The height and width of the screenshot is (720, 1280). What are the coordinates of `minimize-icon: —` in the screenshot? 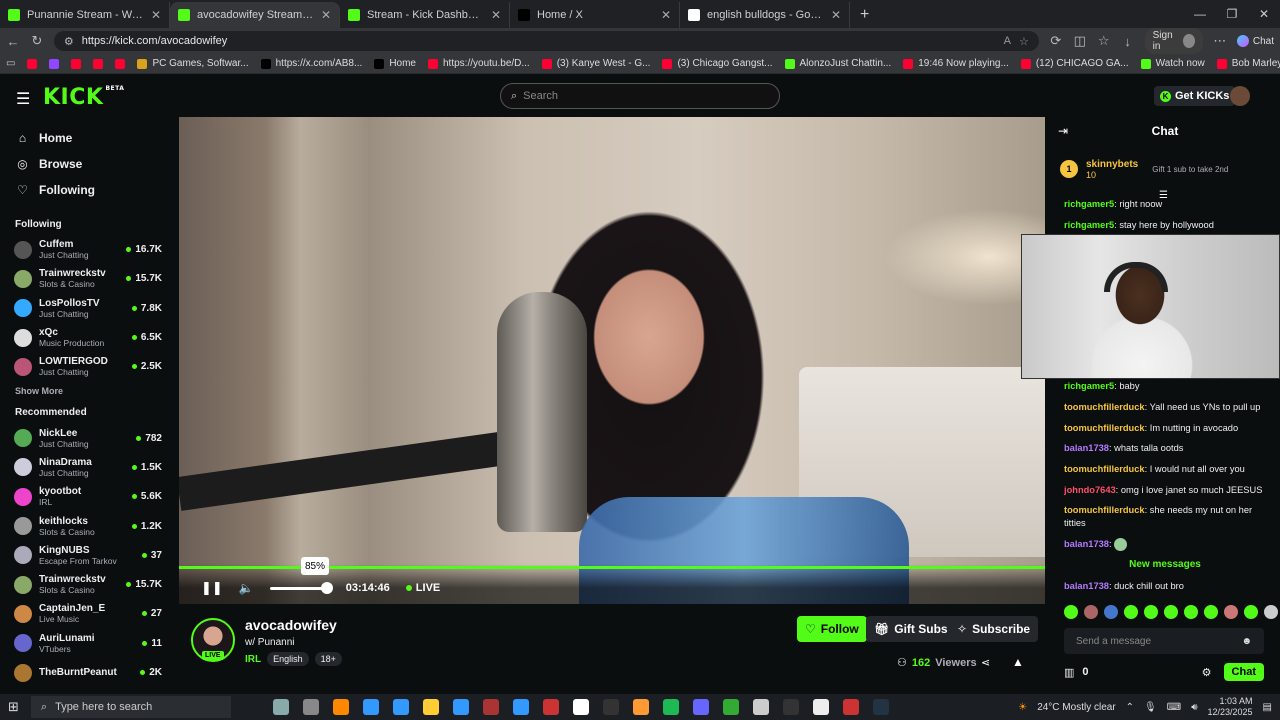 It's located at (1200, 14).